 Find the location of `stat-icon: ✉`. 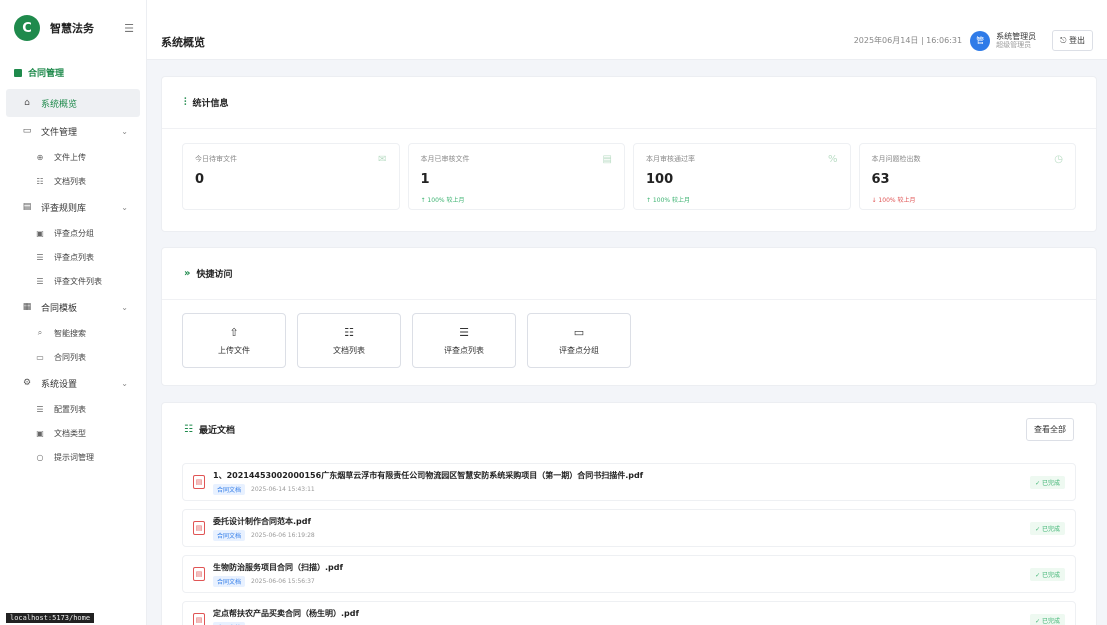

stat-icon: ✉ is located at coordinates (382, 159).